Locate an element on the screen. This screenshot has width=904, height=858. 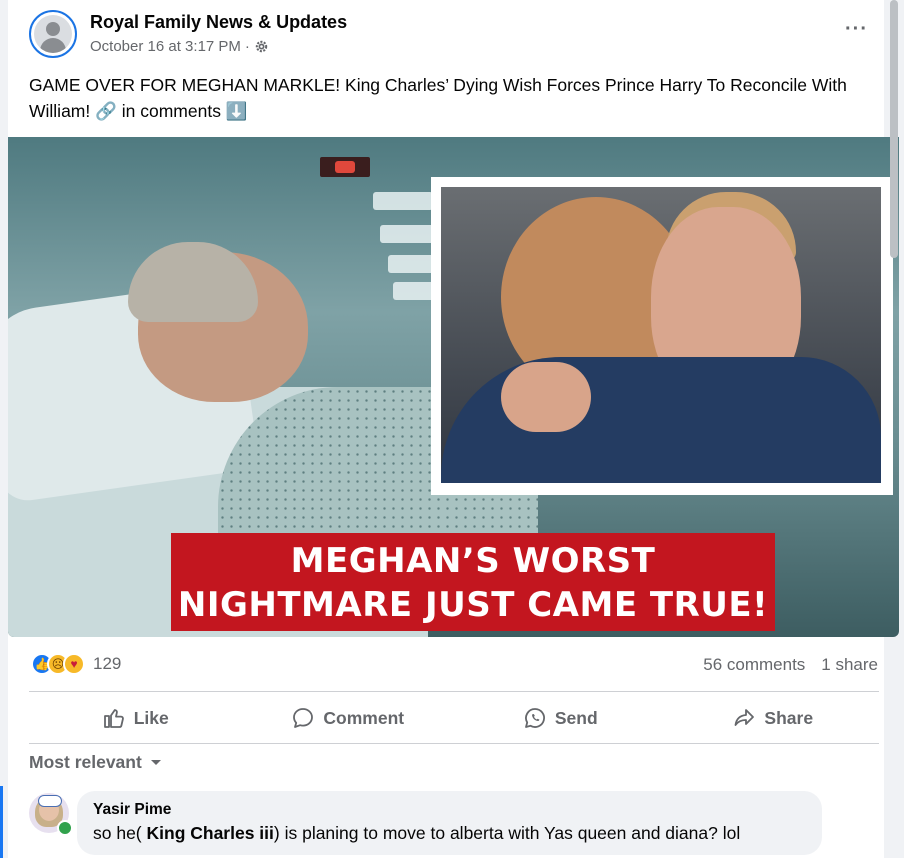
headline-banner: MEGHAN’S WORST NIGHTMARE JUST CAME TRUE! is located at coordinates (473, 582).